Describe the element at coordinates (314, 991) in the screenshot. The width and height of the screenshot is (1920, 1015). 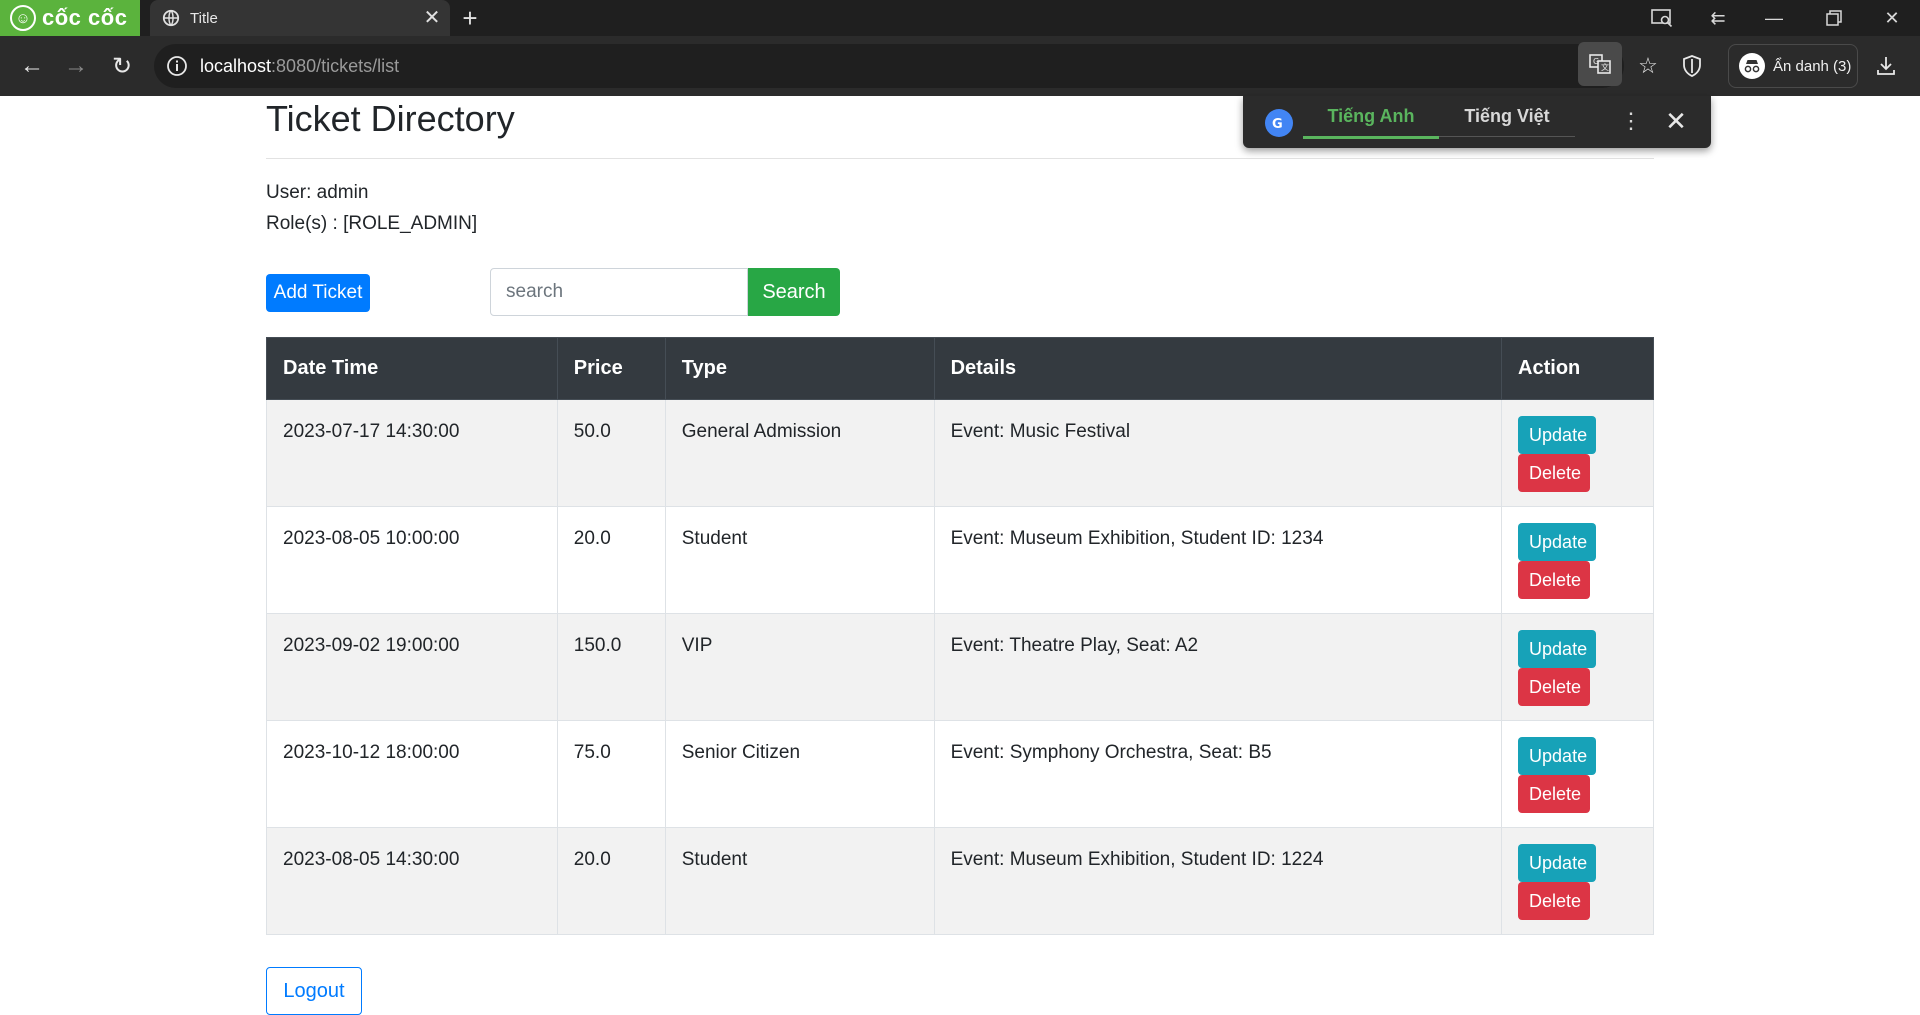
I see `logout-button: Logout` at that location.